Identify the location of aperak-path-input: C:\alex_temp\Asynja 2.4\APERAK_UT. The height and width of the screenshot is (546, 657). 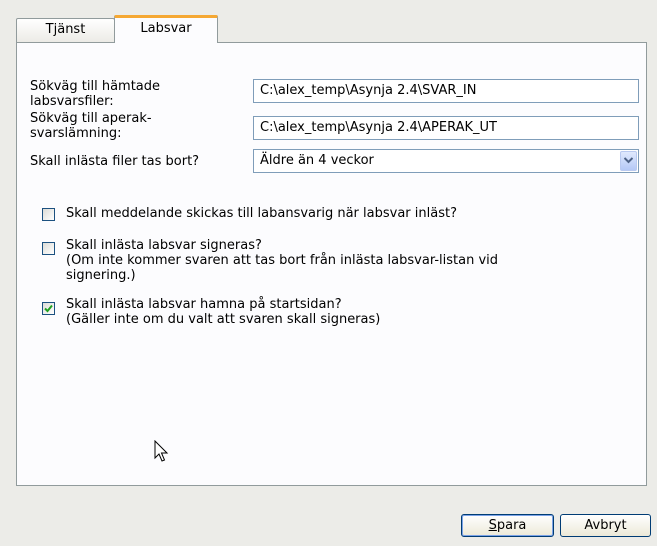
(446, 128).